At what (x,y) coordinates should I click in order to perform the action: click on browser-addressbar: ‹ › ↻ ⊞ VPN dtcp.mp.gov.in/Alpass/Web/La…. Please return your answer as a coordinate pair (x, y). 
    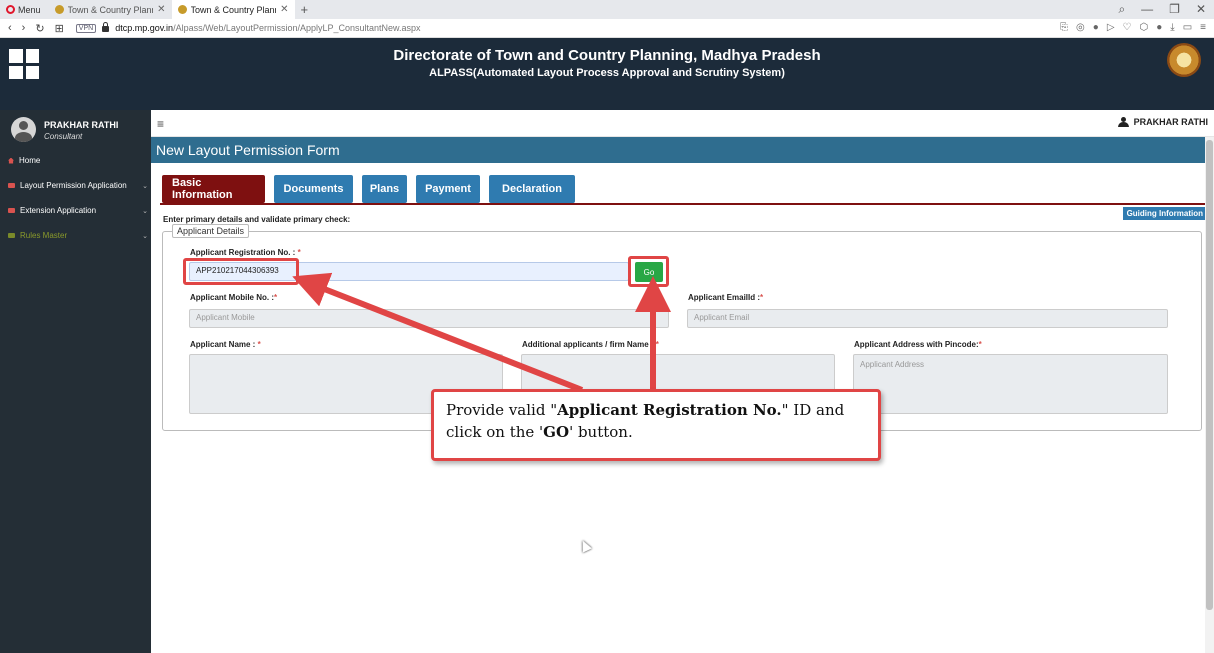
    Looking at the image, I should click on (607, 28).